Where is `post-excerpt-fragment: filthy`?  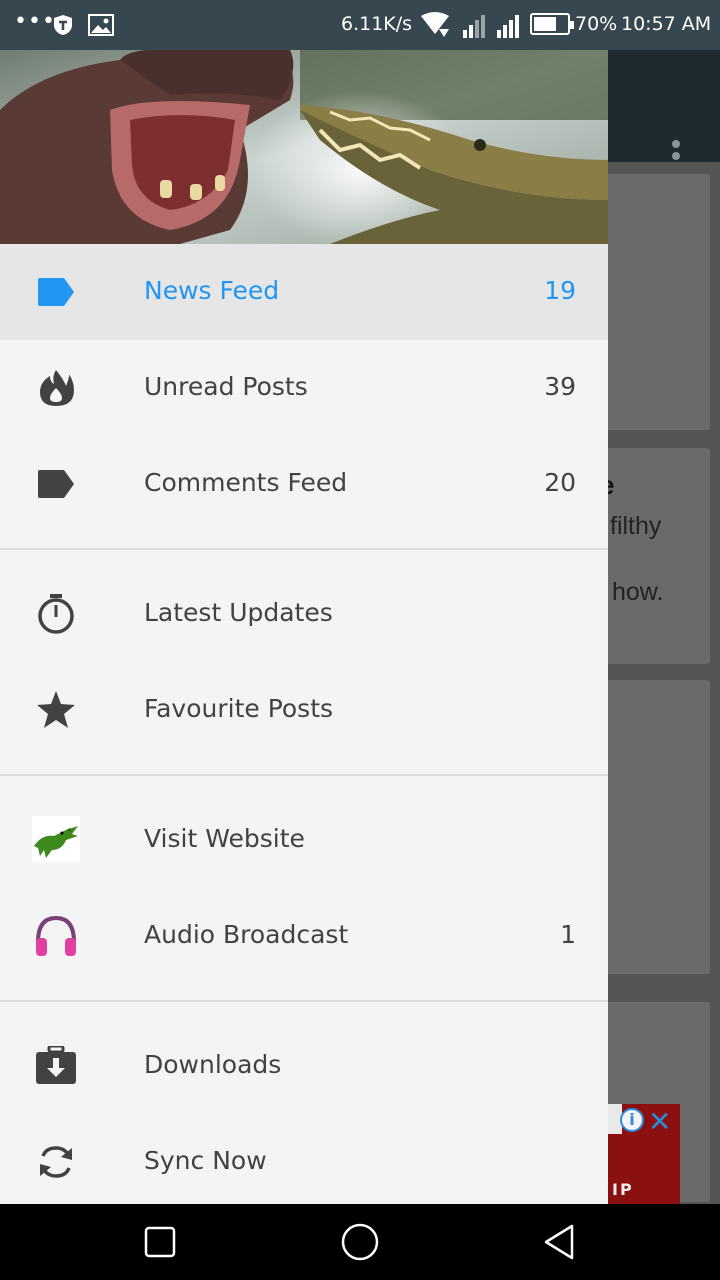
post-excerpt-fragment: filthy is located at coordinates (636, 526).